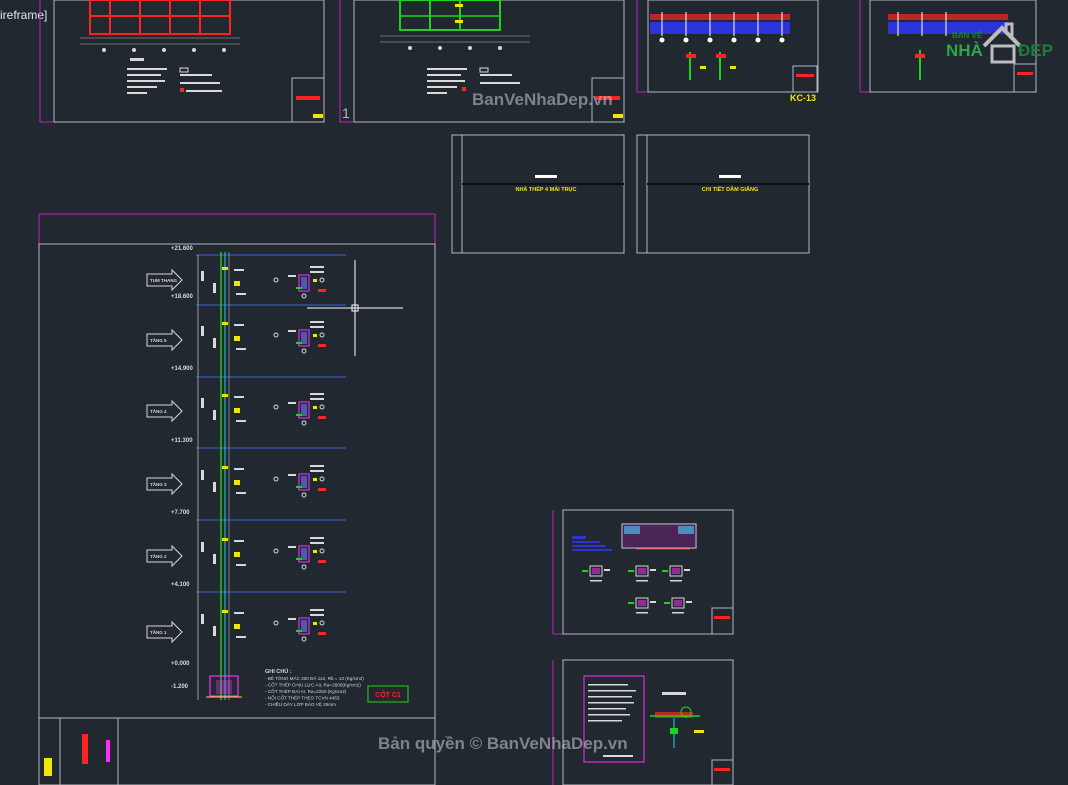 The image size is (1068, 785). Describe the element at coordinates (302, 698) in the screenshot. I see `note-line: - NỐI CỐT THÉP THEO TCVN 4453` at that location.